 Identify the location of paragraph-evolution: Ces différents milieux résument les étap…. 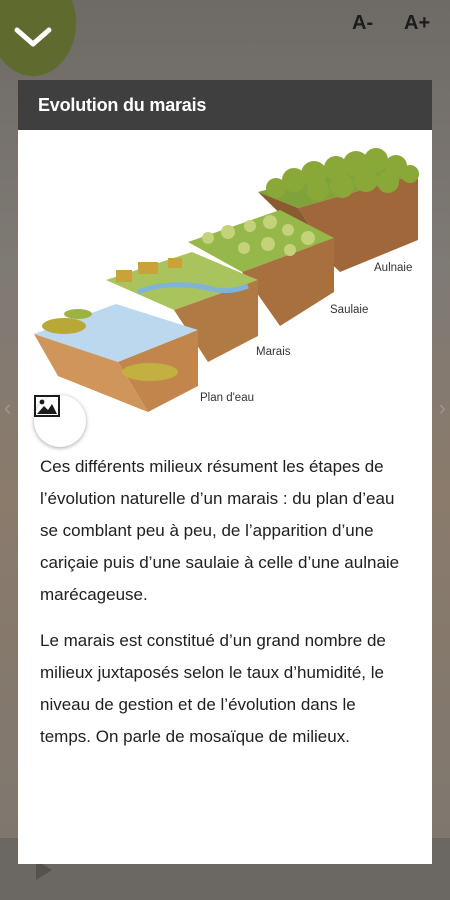
(220, 530).